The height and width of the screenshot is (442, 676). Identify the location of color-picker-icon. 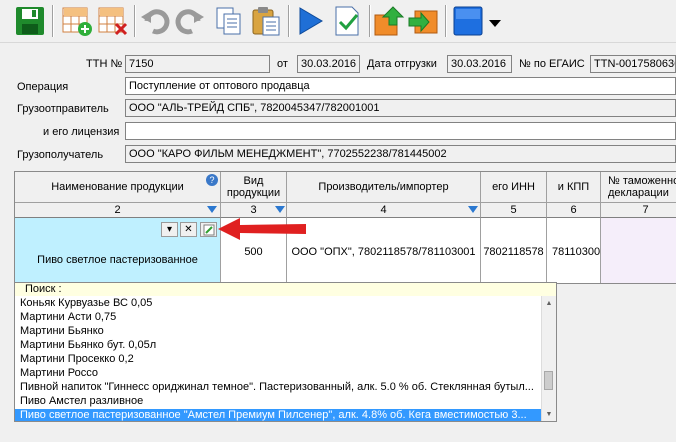
(468, 21).